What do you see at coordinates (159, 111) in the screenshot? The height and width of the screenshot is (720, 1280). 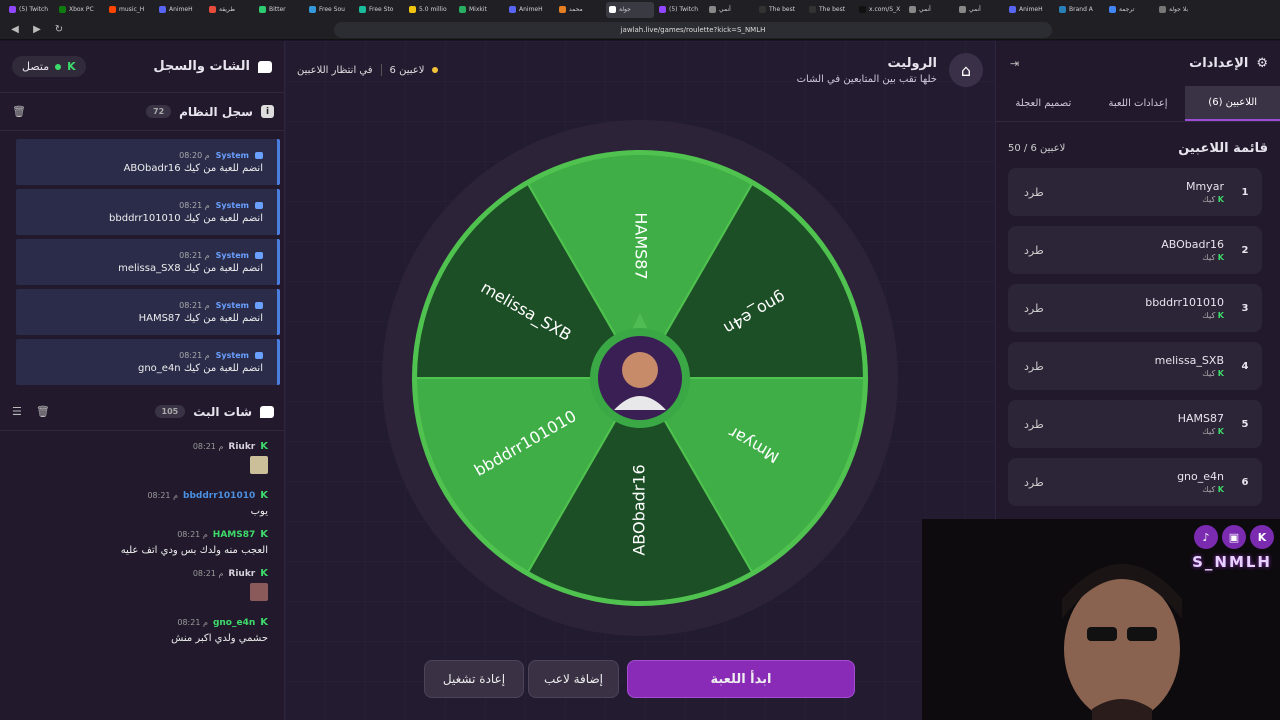 I see `system-log-count: 72` at bounding box center [159, 111].